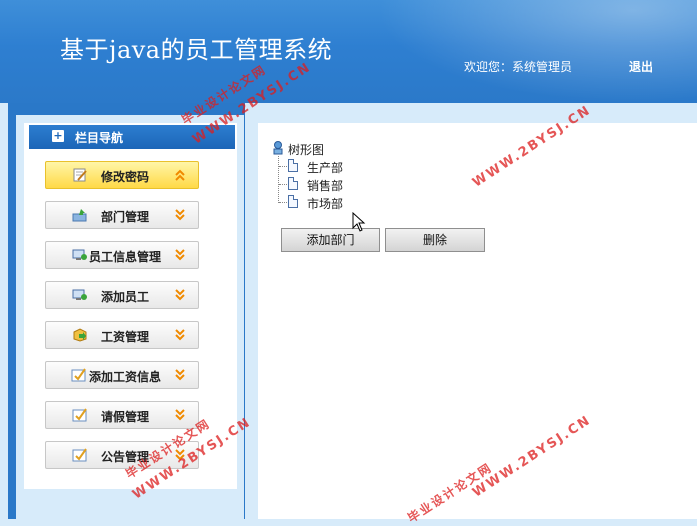 Image resolution: width=697 pixels, height=526 pixels. I want to click on mouse-cursor-icon, so click(359, 222).